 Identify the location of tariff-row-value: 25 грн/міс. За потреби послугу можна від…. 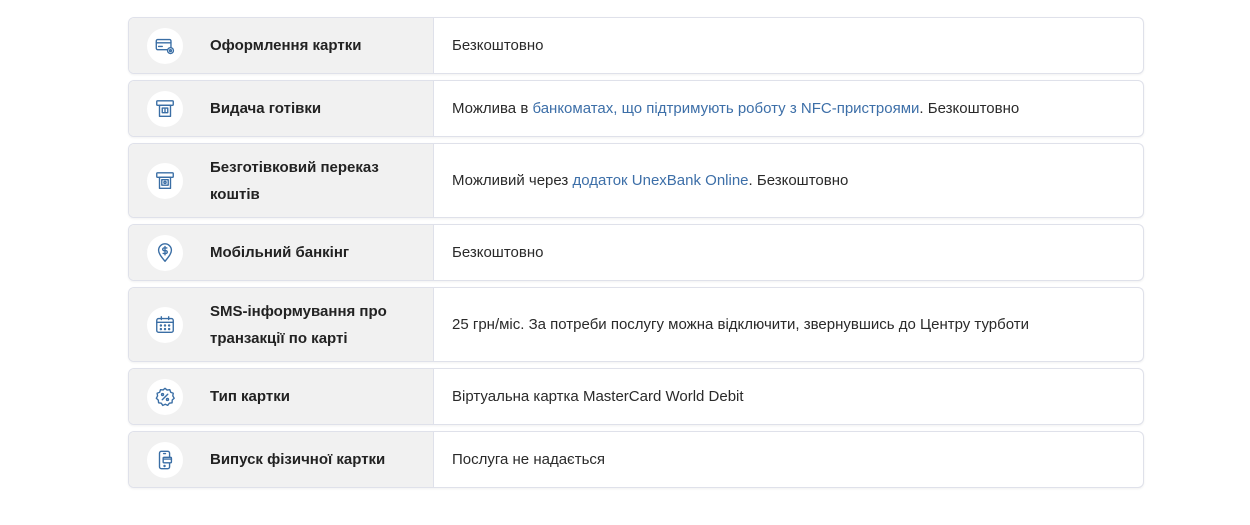
(788, 324).